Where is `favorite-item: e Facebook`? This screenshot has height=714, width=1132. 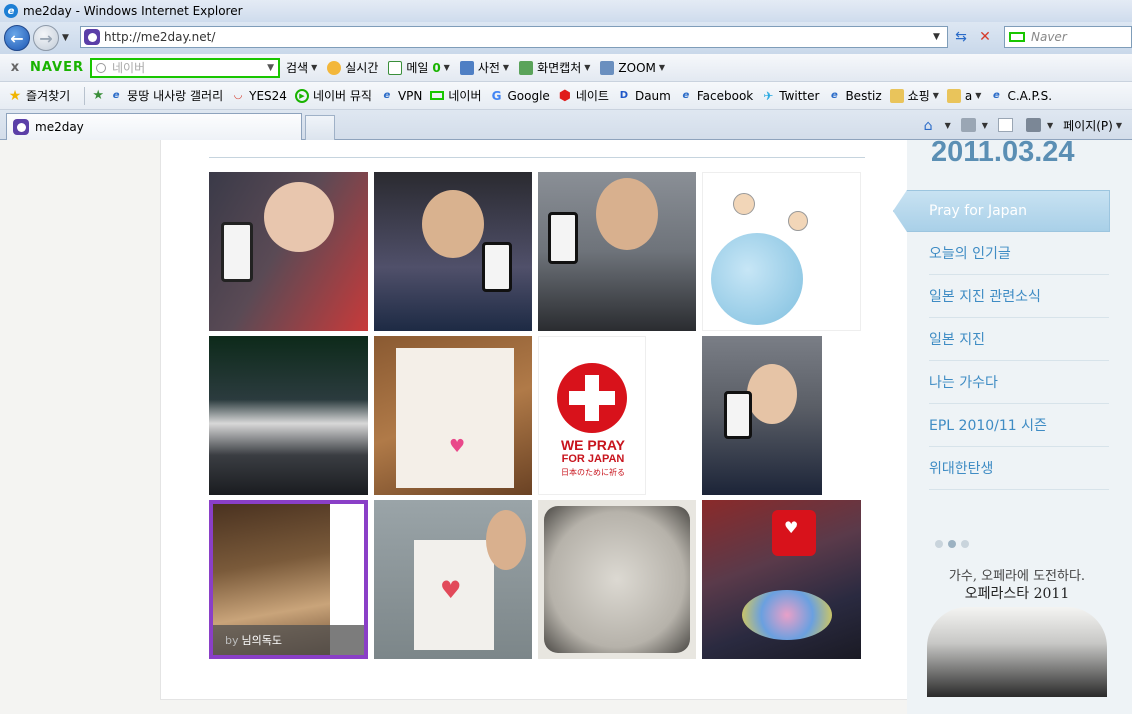
favorite-item: e Facebook is located at coordinates (716, 96).